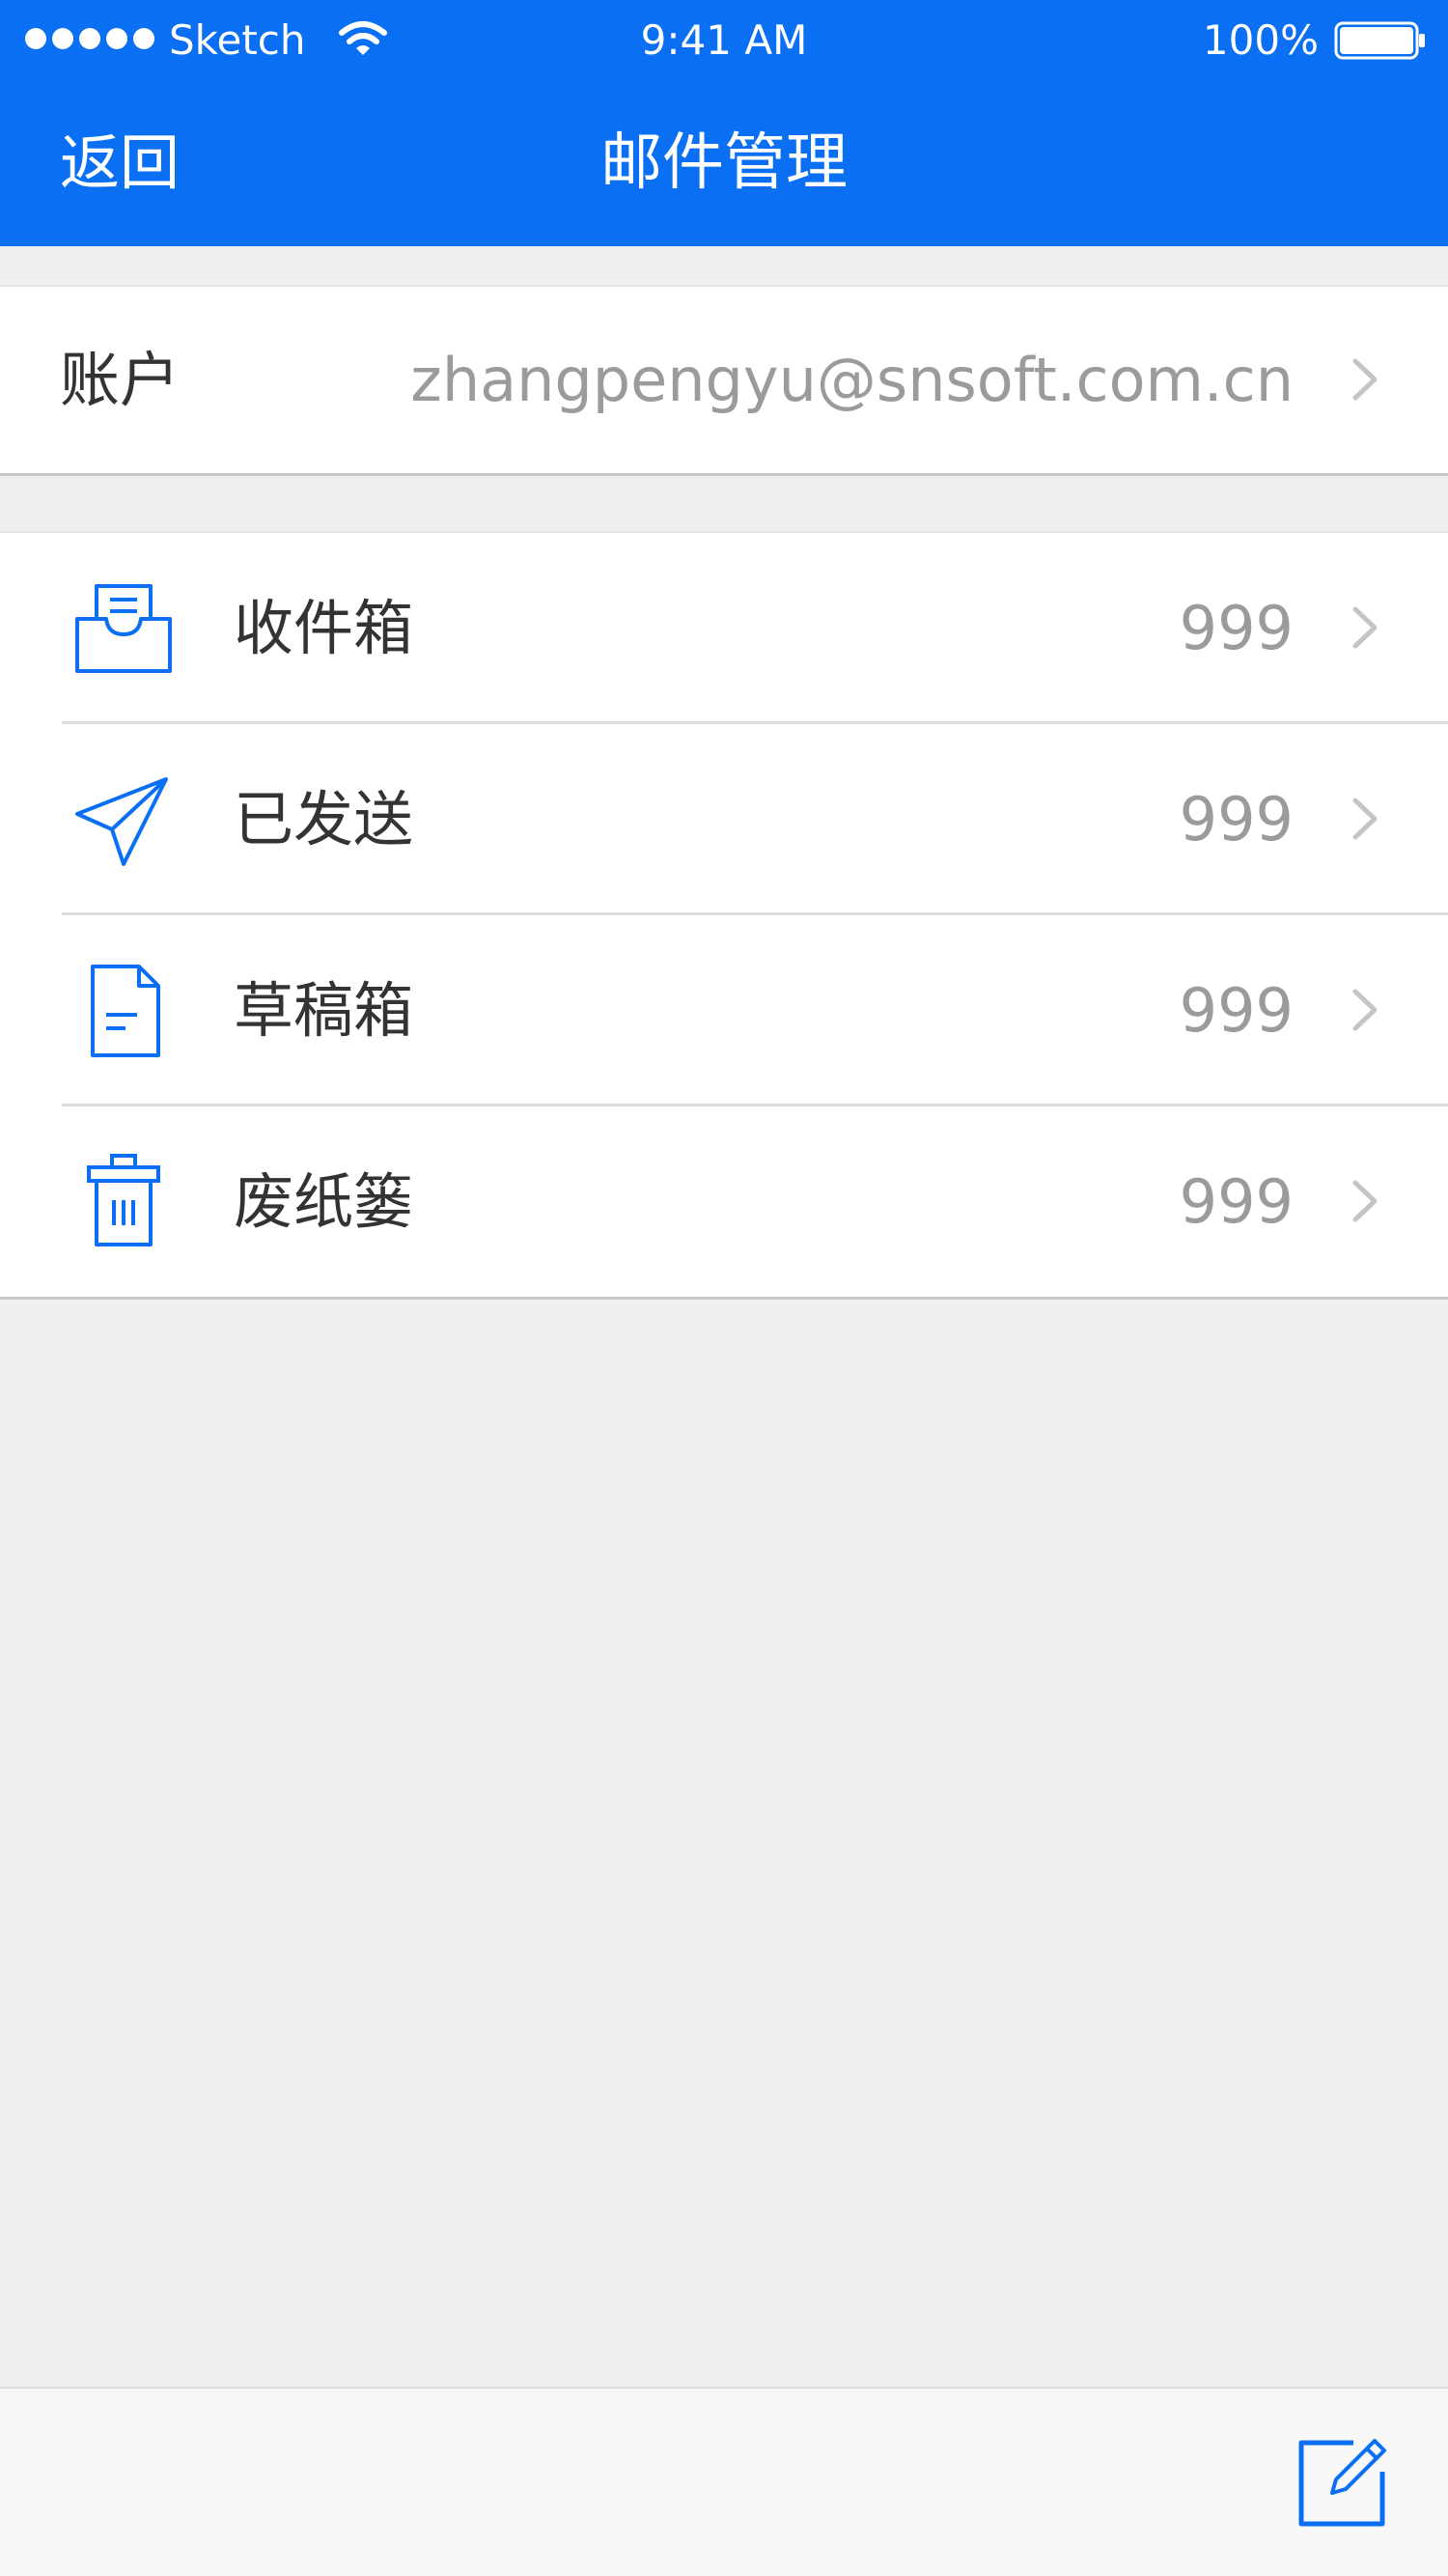 The image size is (1448, 2576). What do you see at coordinates (324, 1011) in the screenshot?
I see `folder-label: 草稿箱` at bounding box center [324, 1011].